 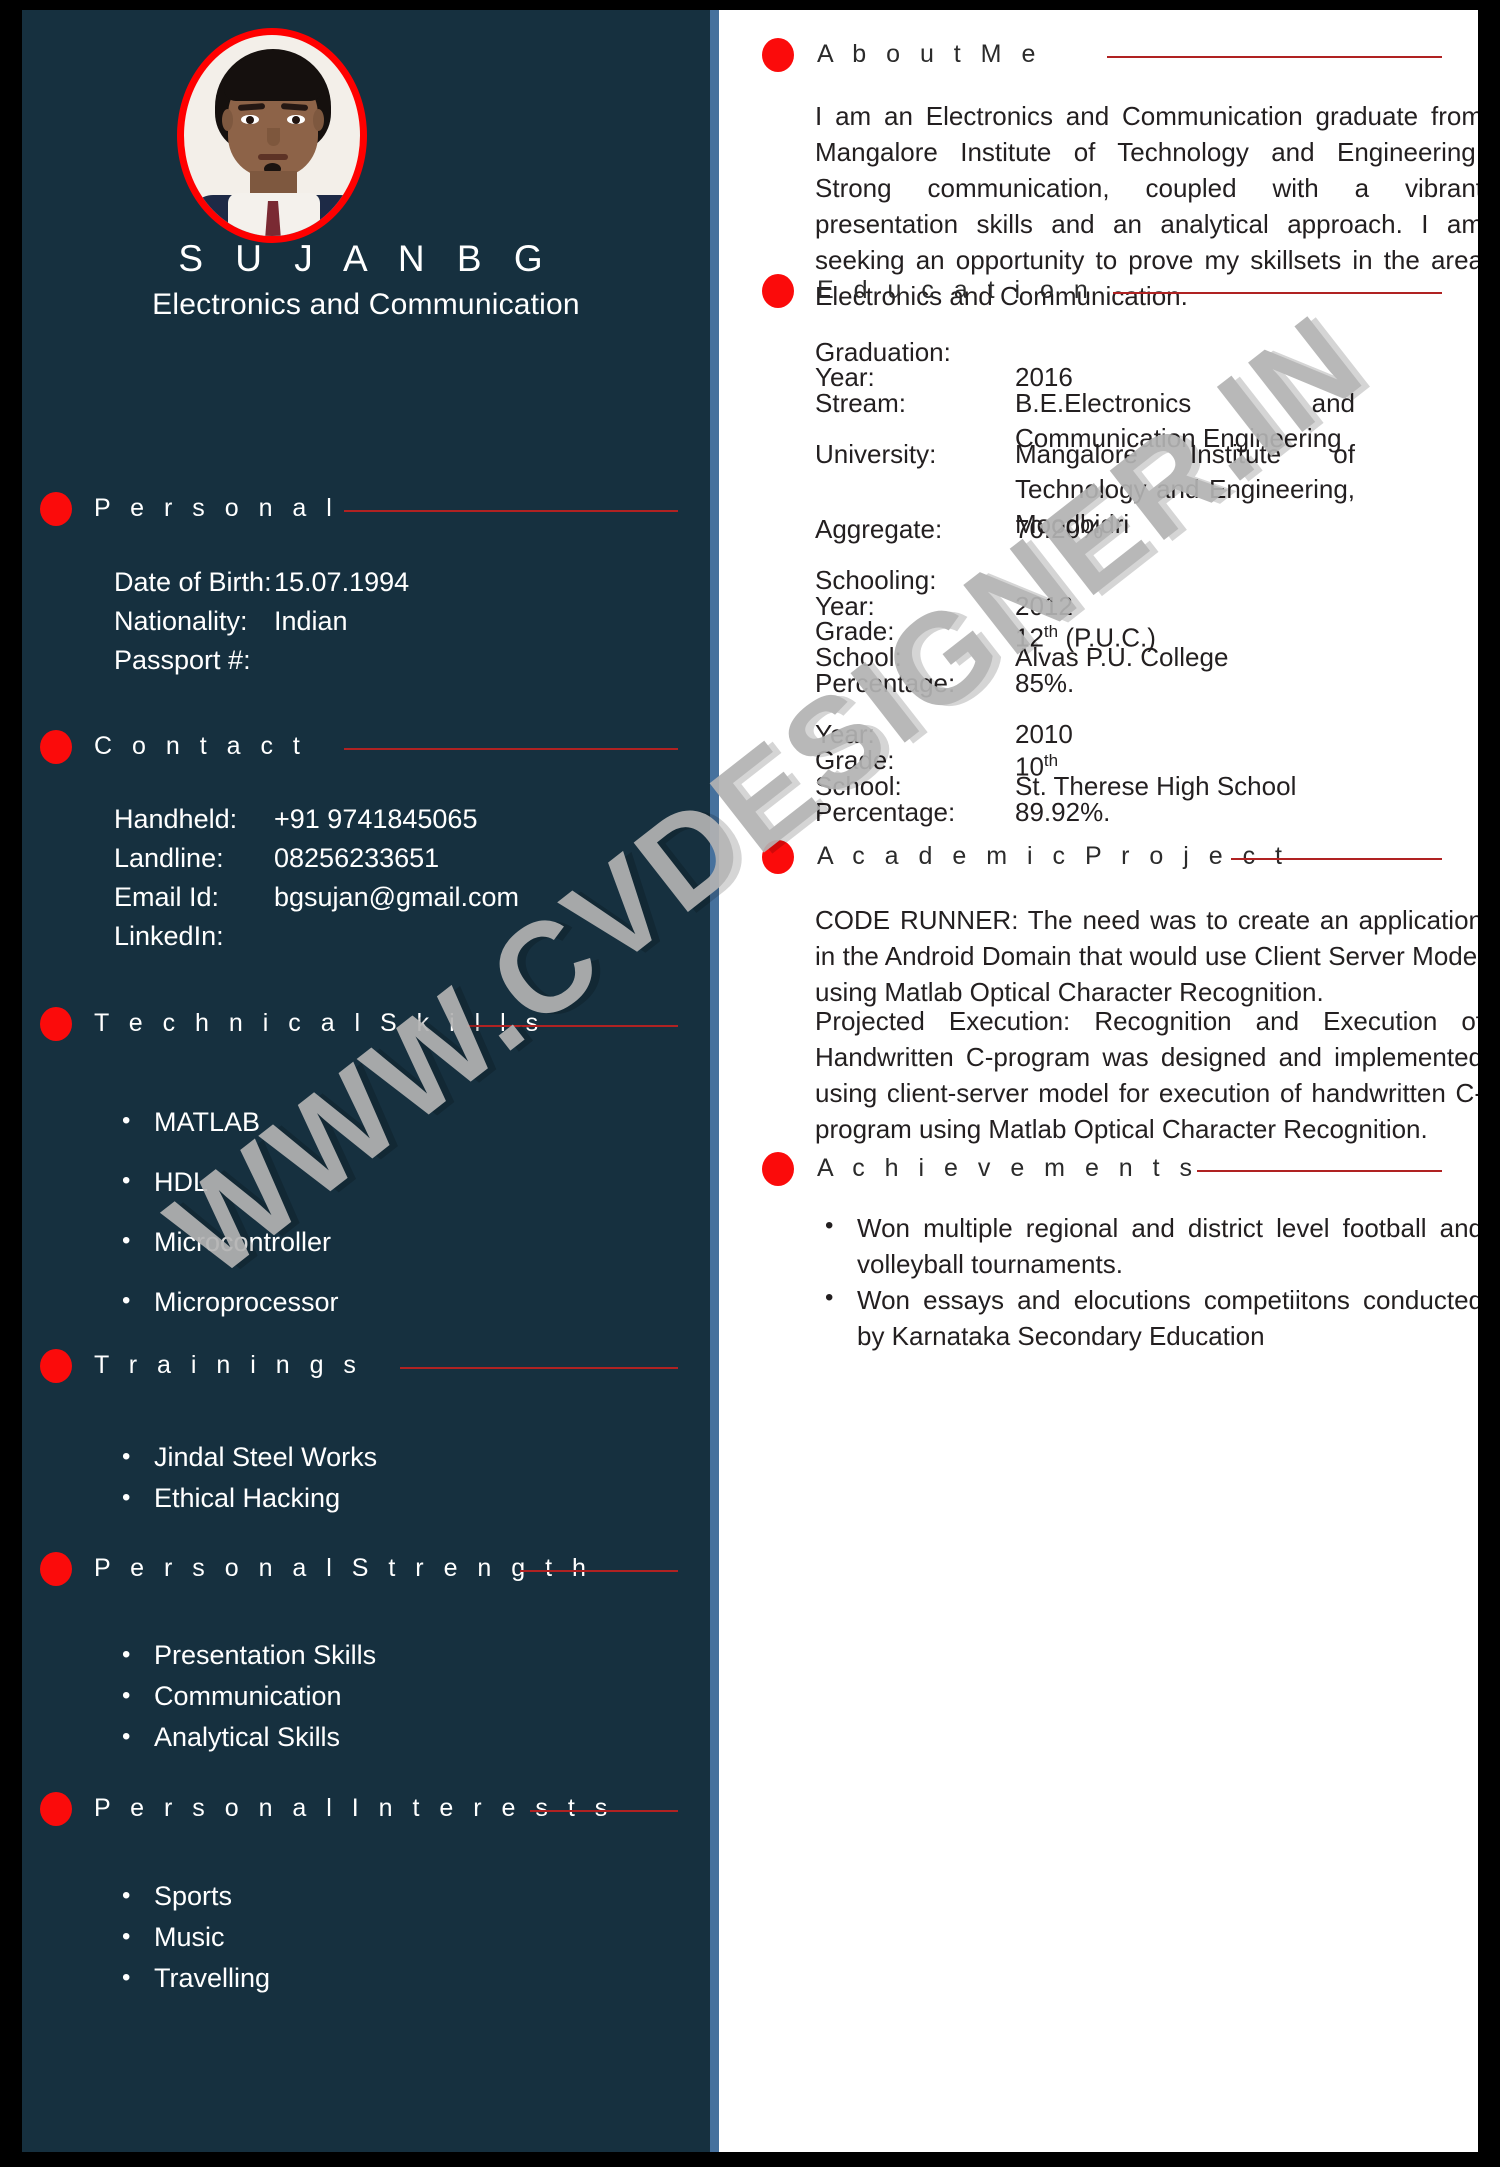 I want to click on personal-interests-list: Sports Music Travelling, so click(x=192, y=1937).